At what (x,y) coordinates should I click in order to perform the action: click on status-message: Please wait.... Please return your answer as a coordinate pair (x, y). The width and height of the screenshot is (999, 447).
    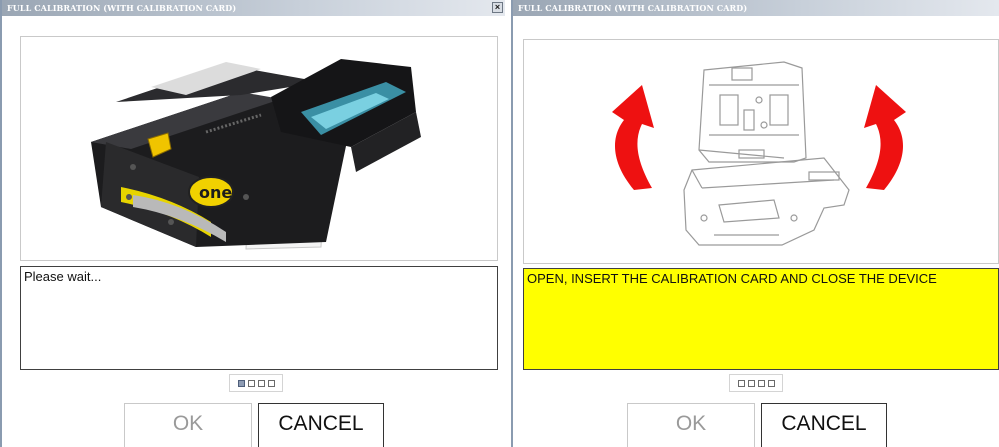
    Looking at the image, I should click on (63, 276).